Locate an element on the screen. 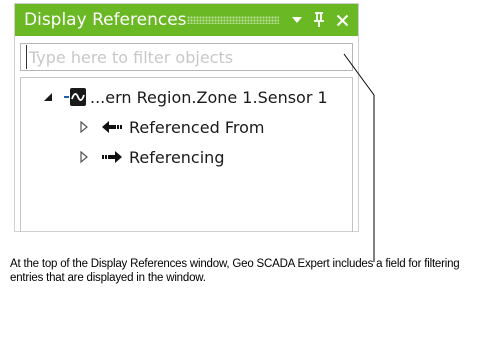  tree-root-label: ...ern Region.Zone 1.Sensor 1 is located at coordinates (209, 97).